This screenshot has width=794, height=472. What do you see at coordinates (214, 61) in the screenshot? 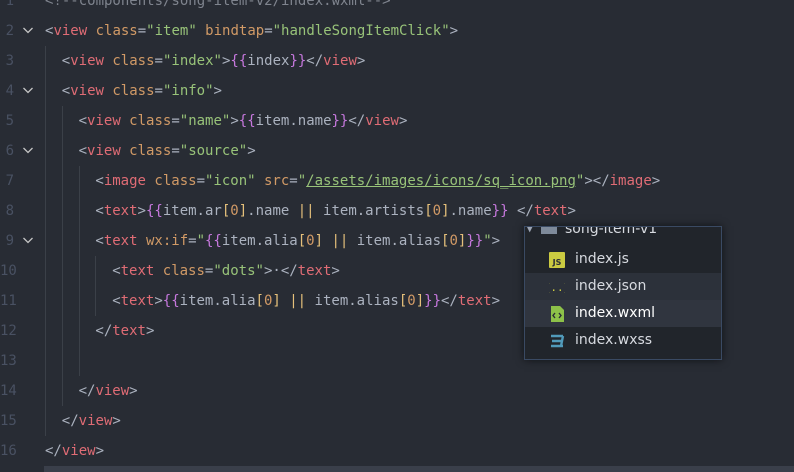
I see `code-text: <view class="index">{{index}}</view>` at bounding box center [214, 61].